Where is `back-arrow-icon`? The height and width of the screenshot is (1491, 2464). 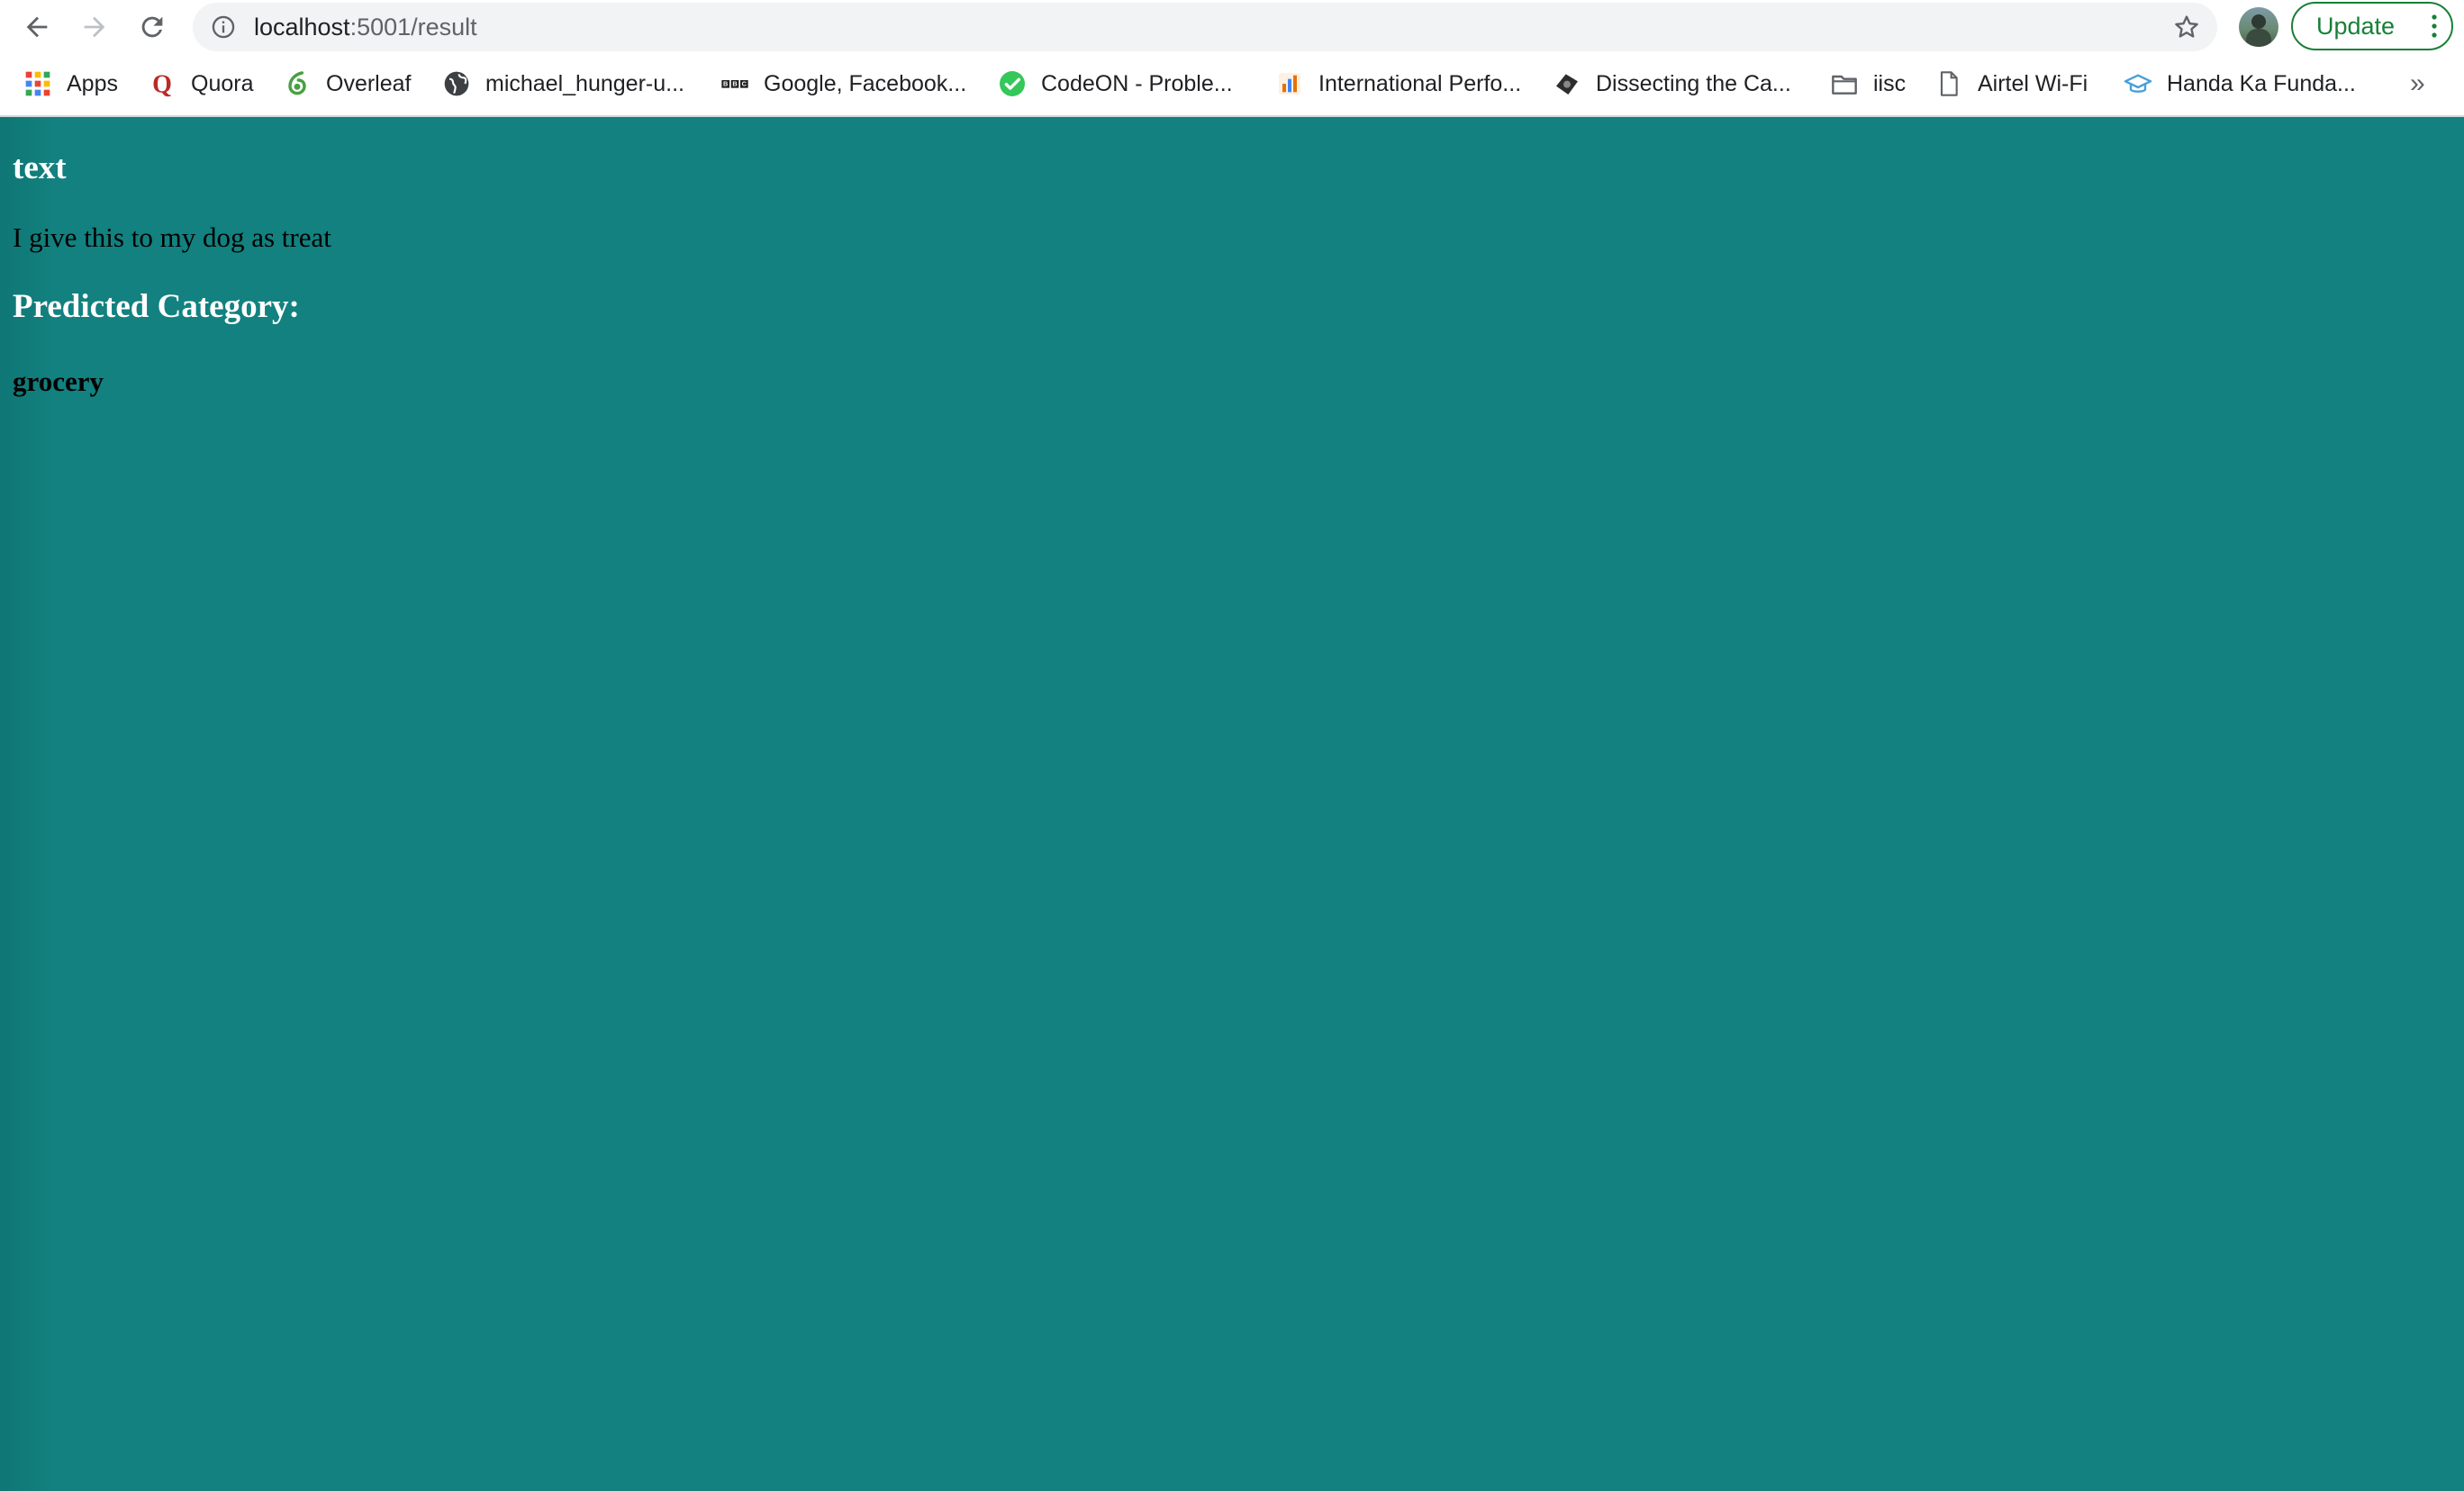 back-arrow-icon is located at coordinates (37, 27).